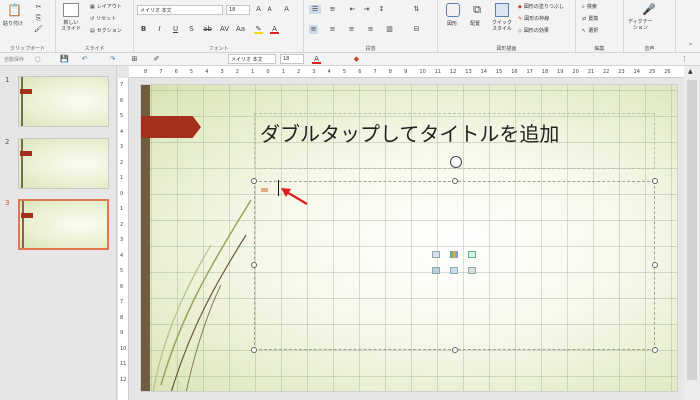  I want to click on align-text-icon: ⊟, so click(416, 29).